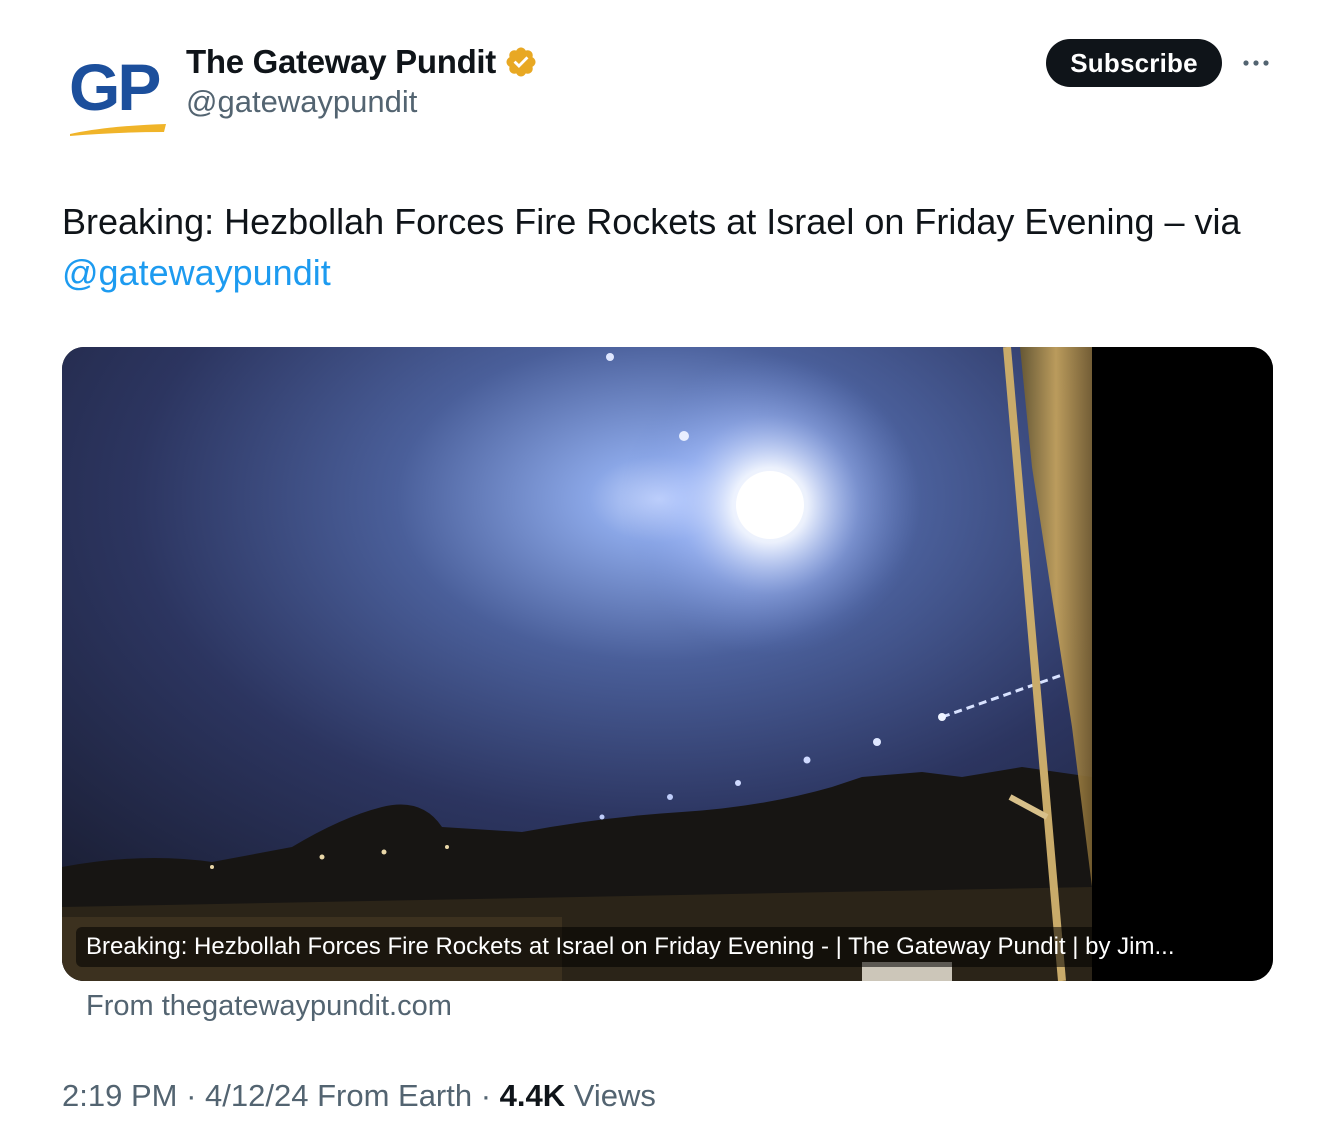 The height and width of the screenshot is (1148, 1329). I want to click on author-block: The Gateway Pundit @gatewaypundit, so click(362, 80).